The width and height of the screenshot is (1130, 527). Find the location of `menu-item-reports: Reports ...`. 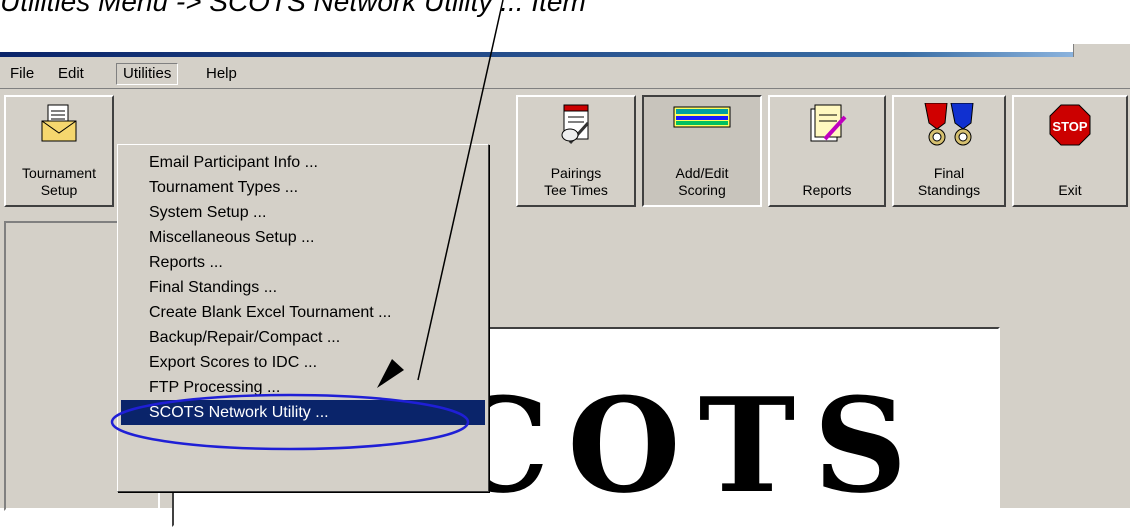

menu-item-reports: Reports ... is located at coordinates (303, 262).